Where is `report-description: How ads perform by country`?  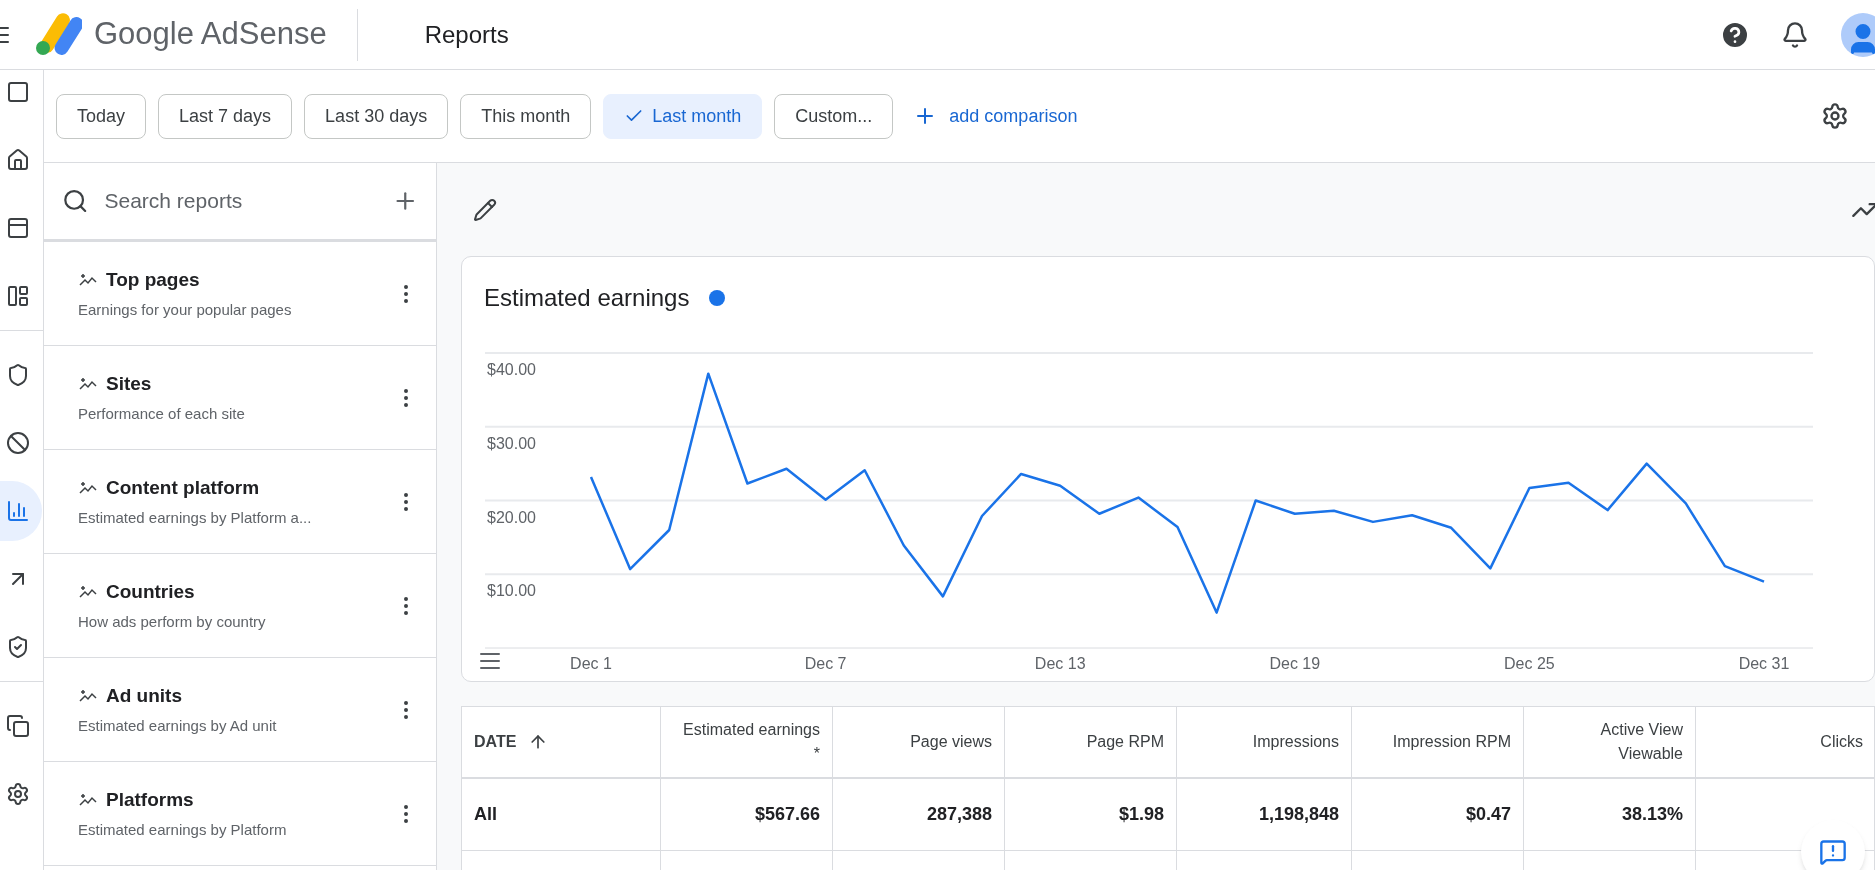
report-description: How ads perform by country is located at coordinates (172, 621).